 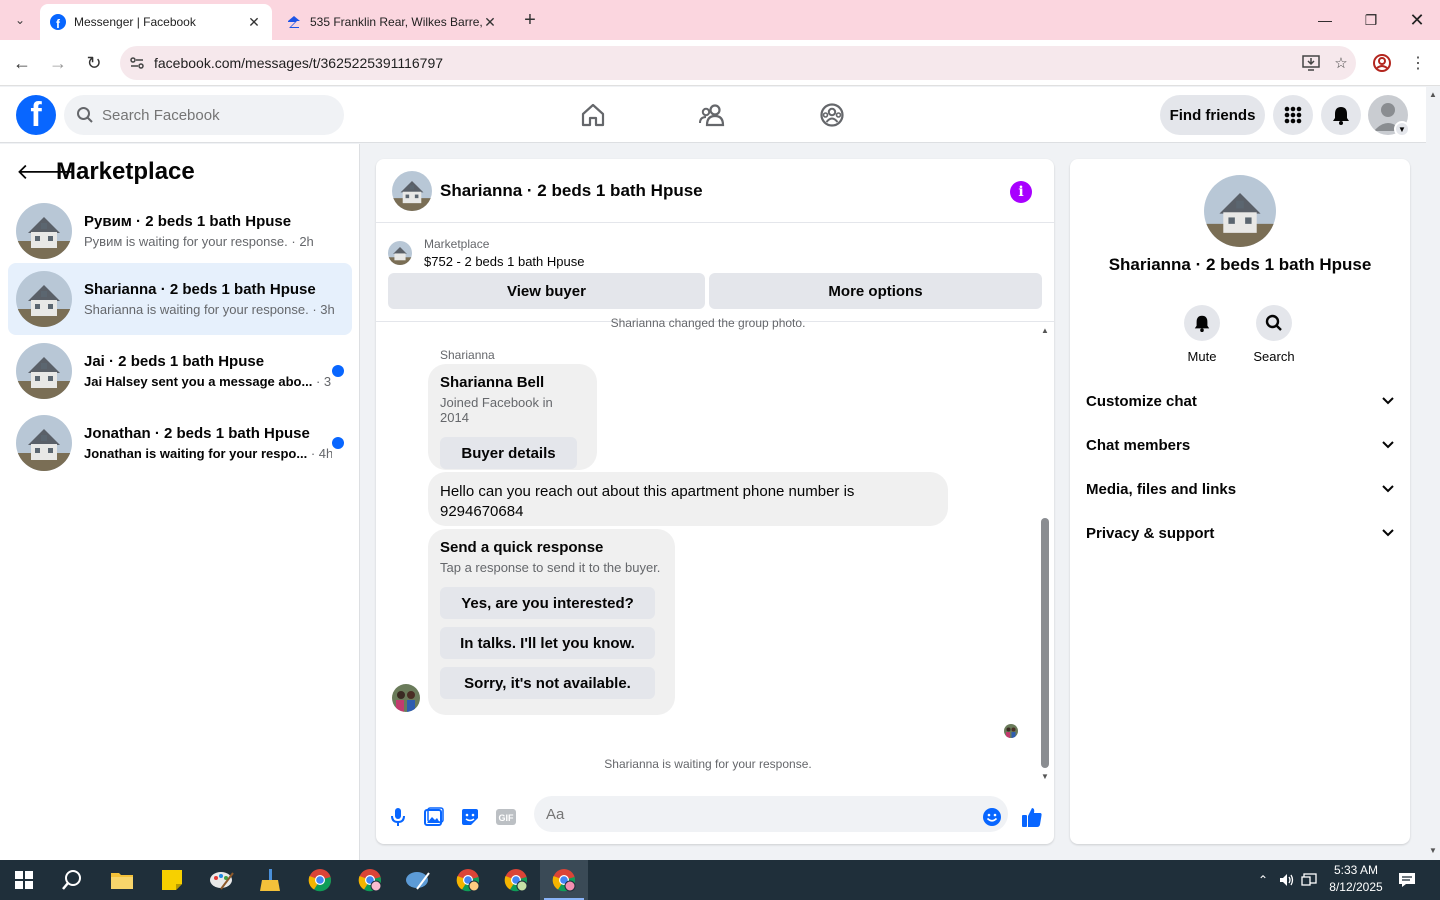 I want to click on buyer-details-button: Buyer details, so click(x=508, y=453).